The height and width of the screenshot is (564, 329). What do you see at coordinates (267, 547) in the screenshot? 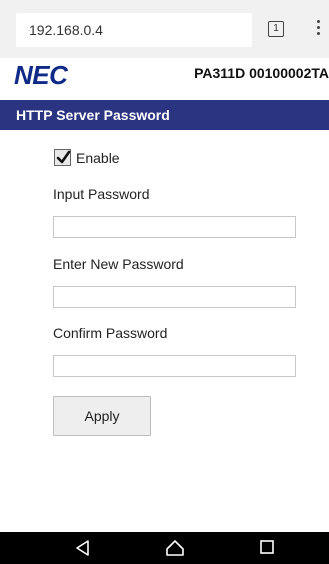
I see `recents-square-icon` at bounding box center [267, 547].